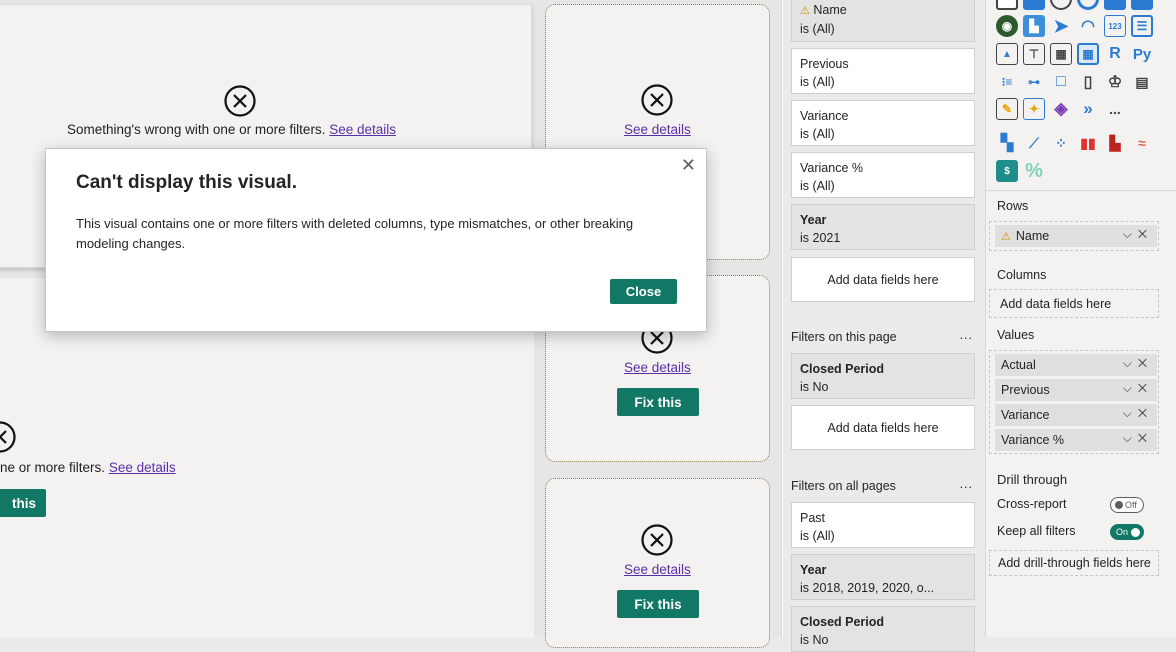  I want to click on gauge-icon: ◠, so click(1088, 26).